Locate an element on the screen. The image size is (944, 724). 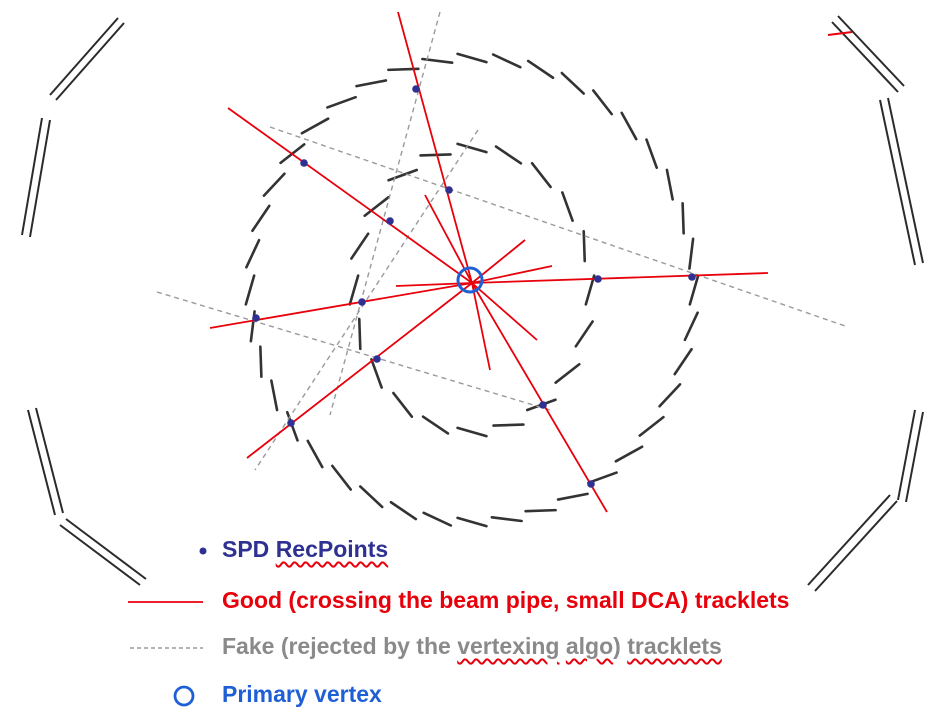
legend-fake-word-vertexing: vertexing is located at coordinates (508, 646).